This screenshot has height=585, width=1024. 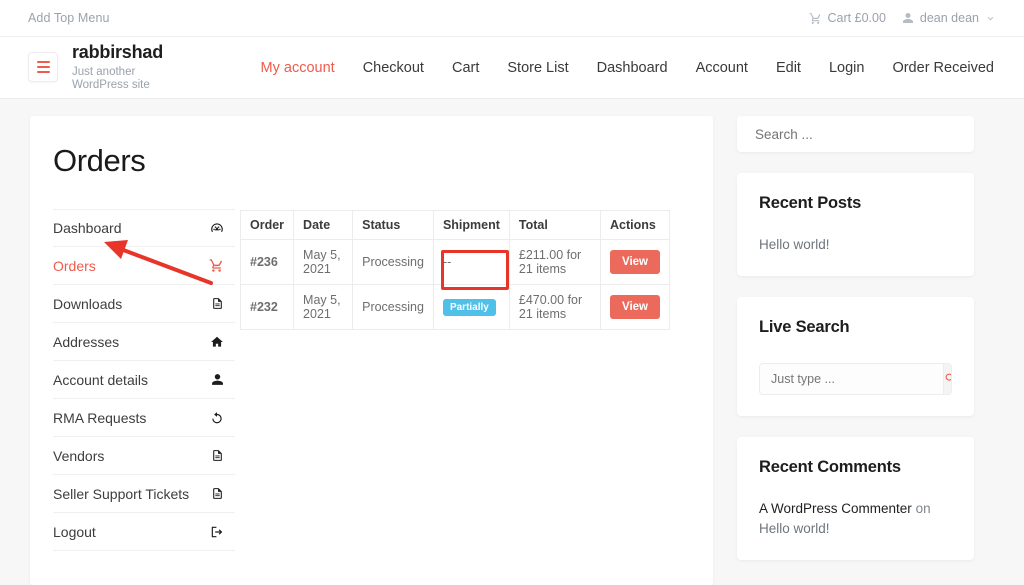 I want to click on live-search-widget: Live Search, so click(x=855, y=356).